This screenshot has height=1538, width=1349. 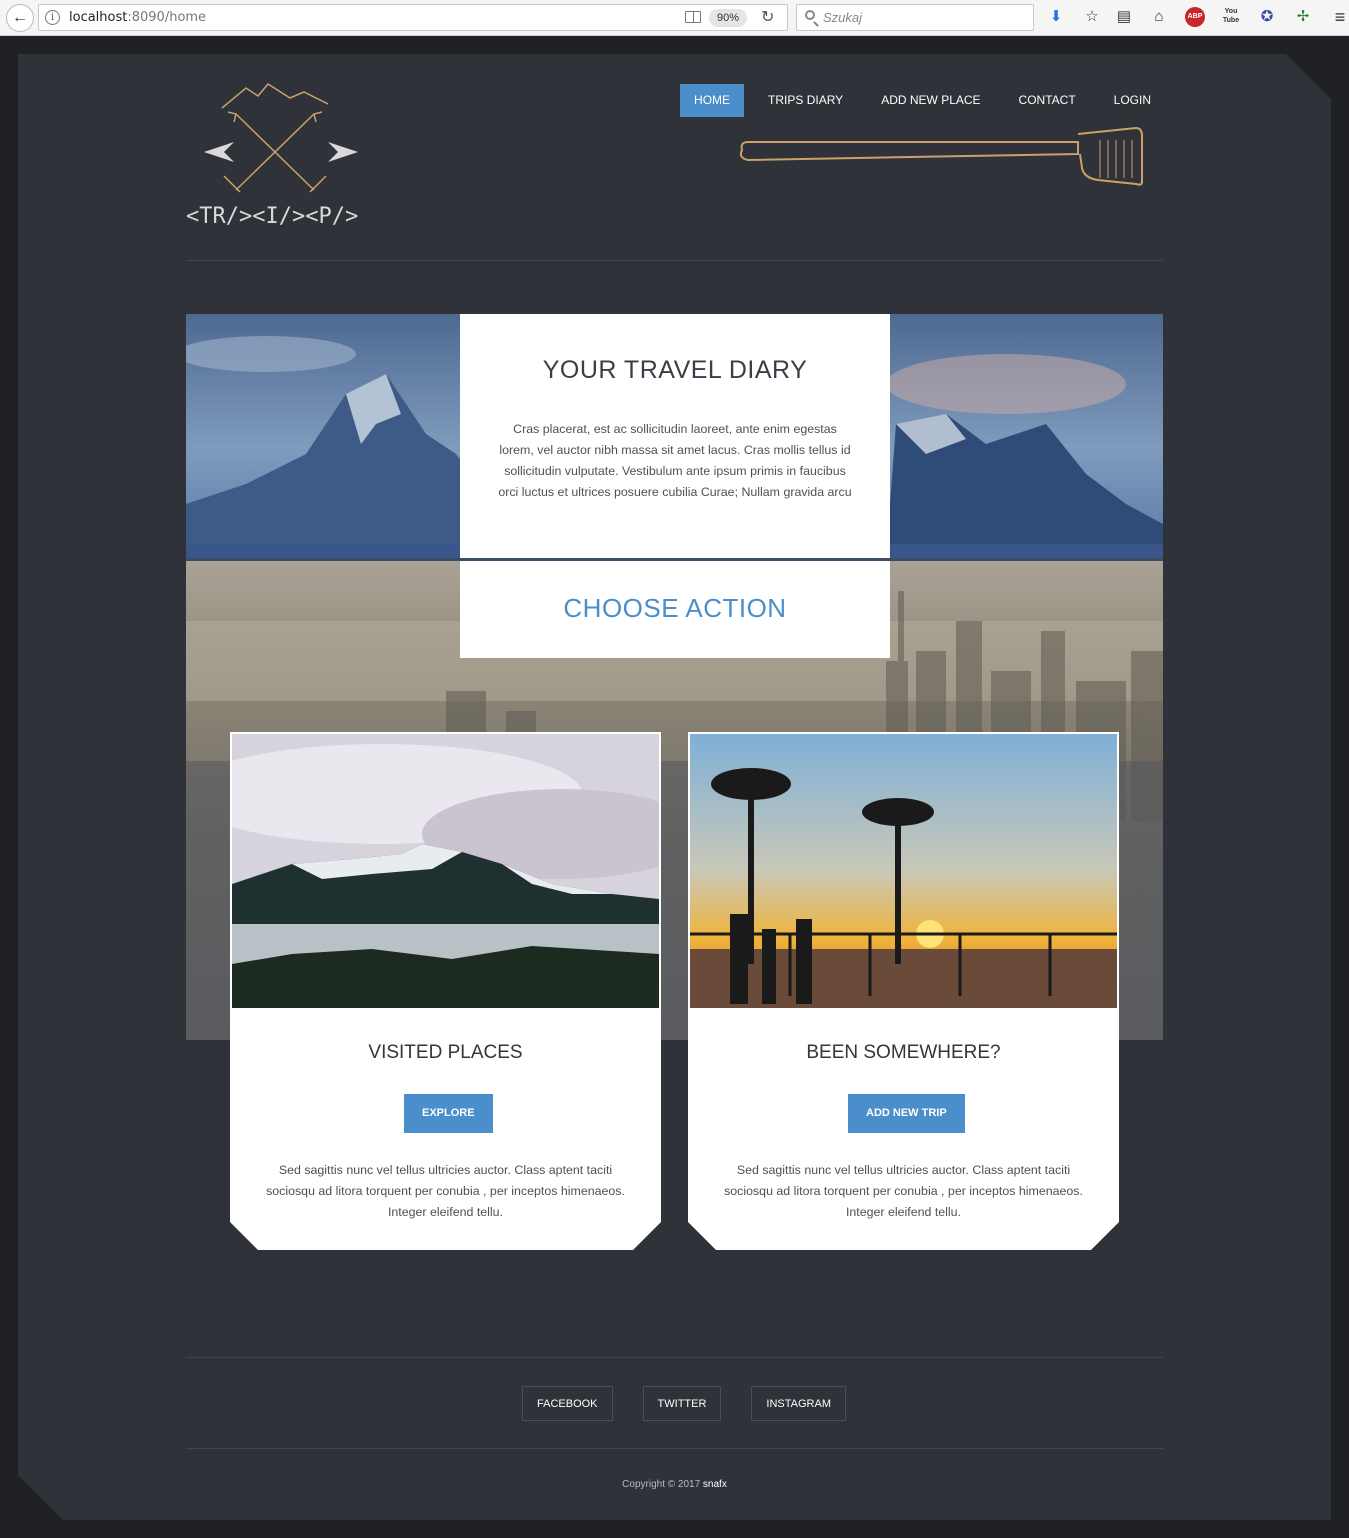 What do you see at coordinates (1267, 17) in the screenshot?
I see `extension-icon: ✪` at bounding box center [1267, 17].